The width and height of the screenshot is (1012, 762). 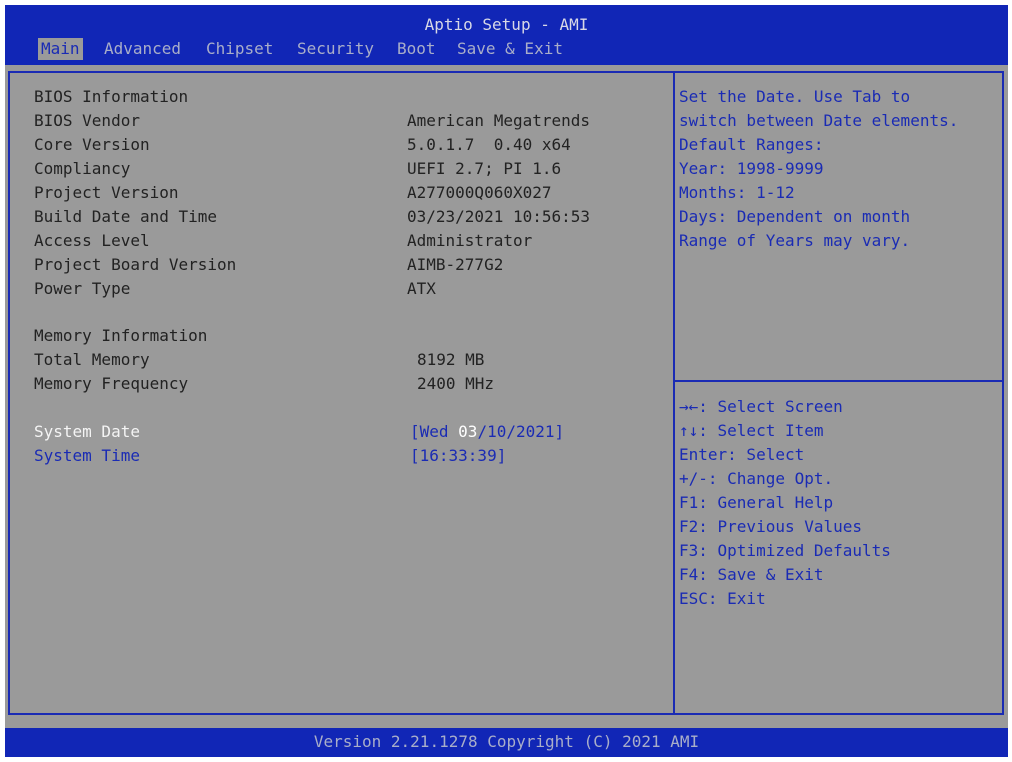 I want to click on memory-info-heading: Memory Information, so click(x=121, y=335).